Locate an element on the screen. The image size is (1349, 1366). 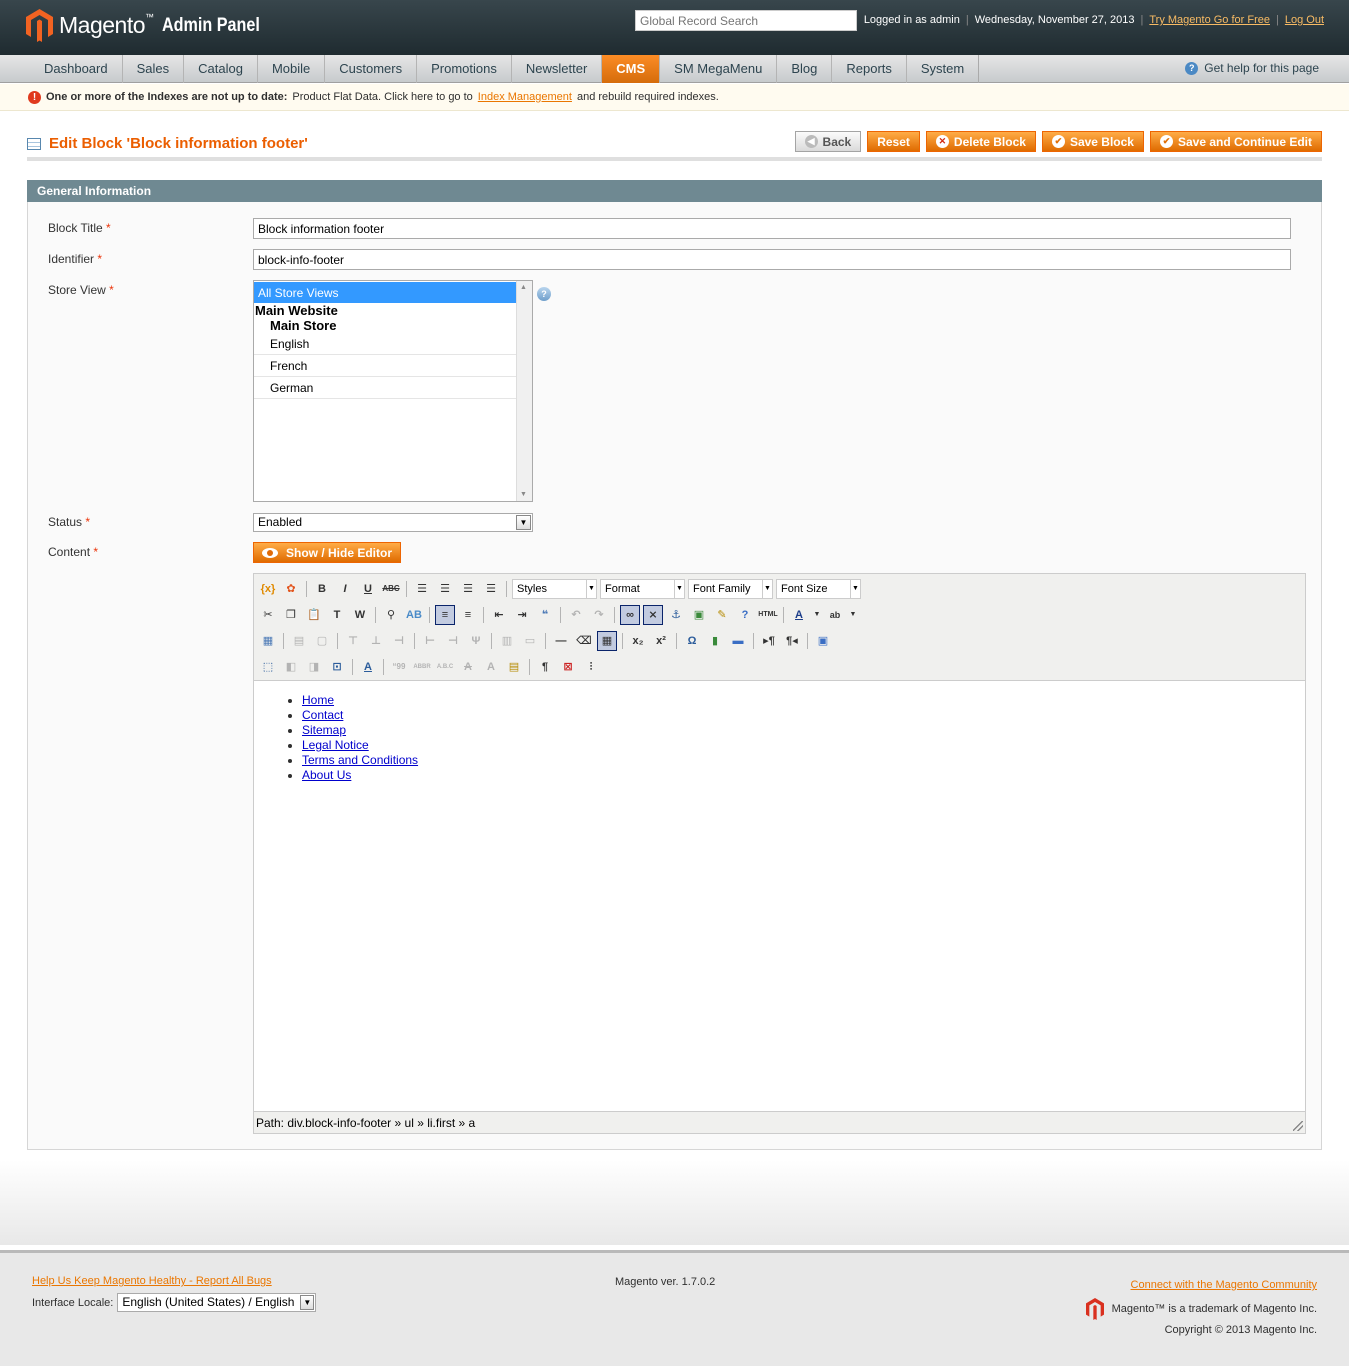
delete-row-icon: ⊣ is located at coordinates (399, 641).